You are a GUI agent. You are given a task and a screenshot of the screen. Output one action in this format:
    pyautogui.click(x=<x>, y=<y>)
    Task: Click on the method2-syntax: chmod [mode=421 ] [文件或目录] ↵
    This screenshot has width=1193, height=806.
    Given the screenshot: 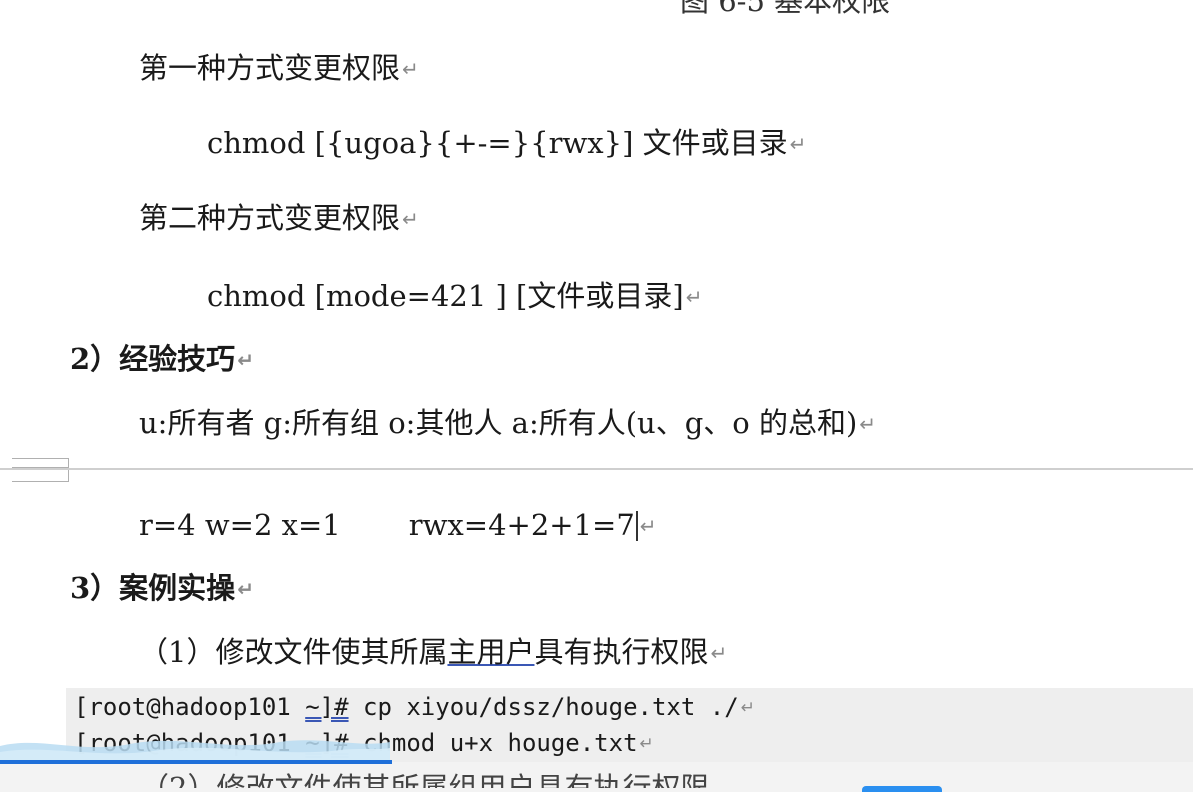 What is the action you would take?
    pyautogui.click(x=454, y=296)
    